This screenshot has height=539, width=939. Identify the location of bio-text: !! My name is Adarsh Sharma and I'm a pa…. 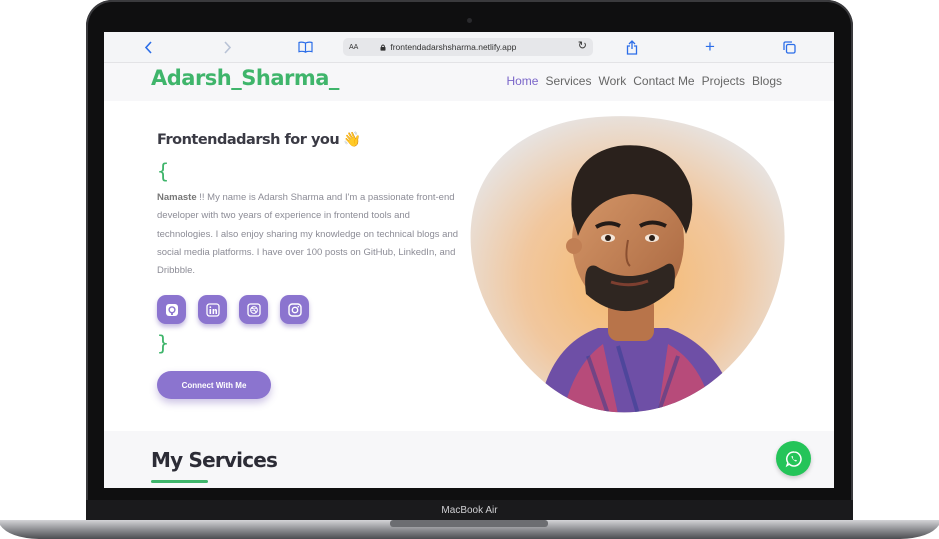
(308, 234).